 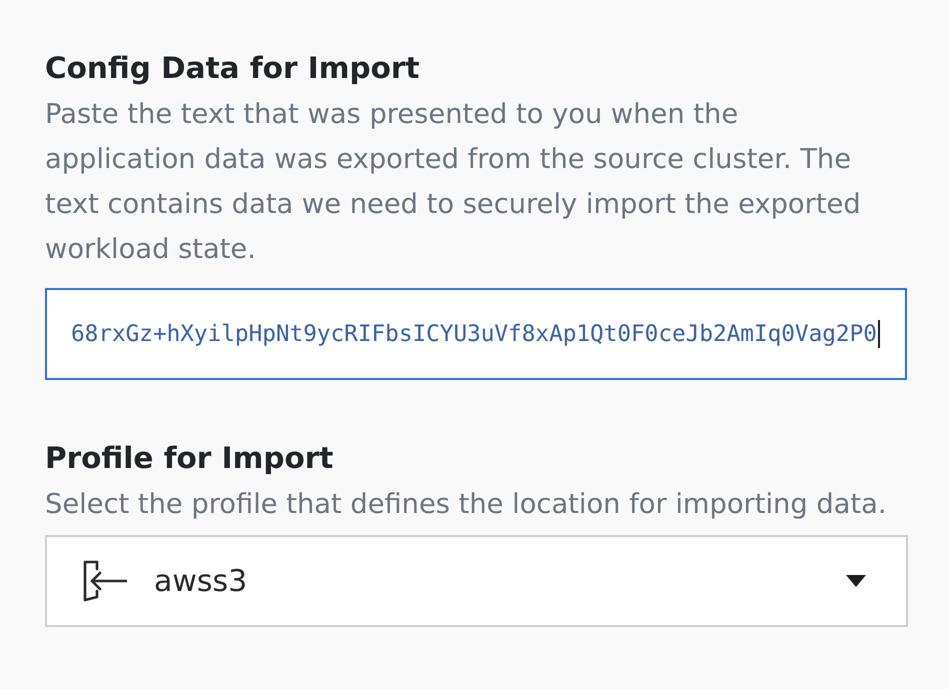 I want to click on field-value: 68rxGz+hXyilpHpNt9ycRIFbsICYU3uVf8xAp1Qt0F0ceJb2AmIq0Vag2P0, so click(x=474, y=334).